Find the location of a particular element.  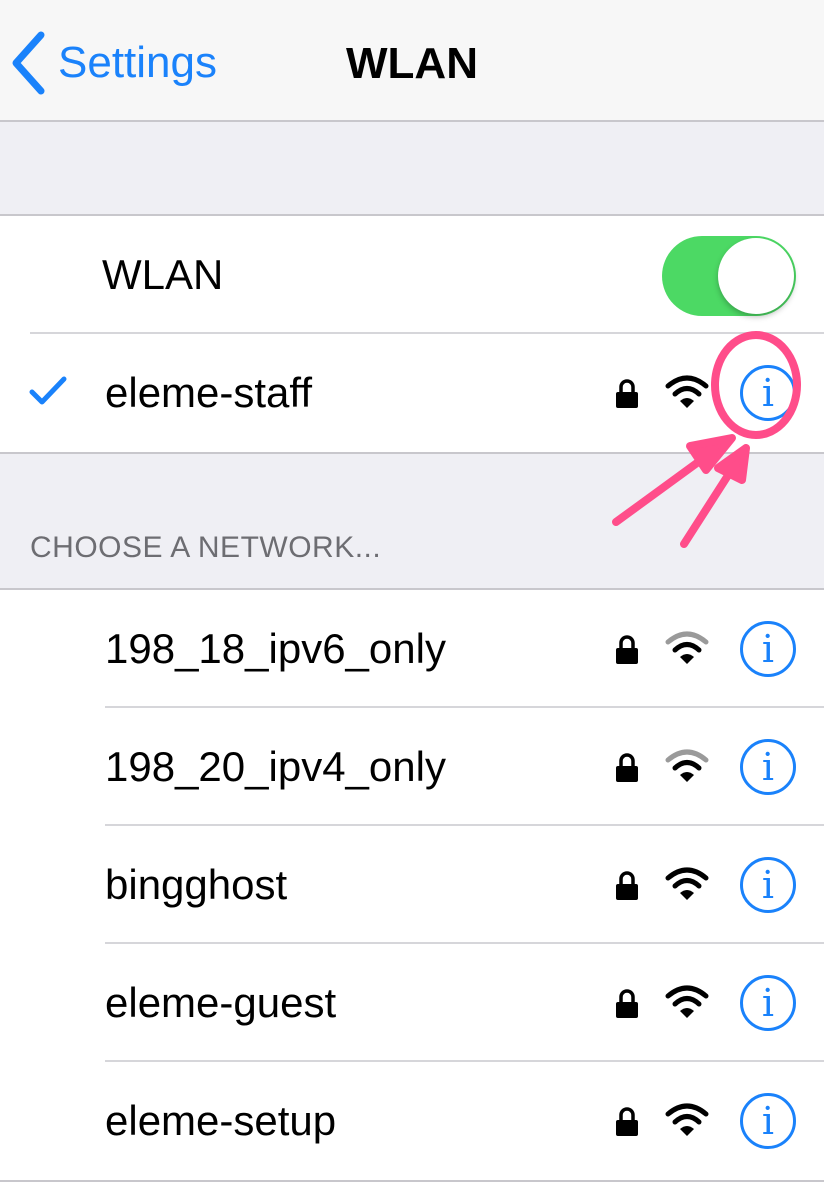

network-name: 198_20_ipv4_only is located at coordinates (275, 766).